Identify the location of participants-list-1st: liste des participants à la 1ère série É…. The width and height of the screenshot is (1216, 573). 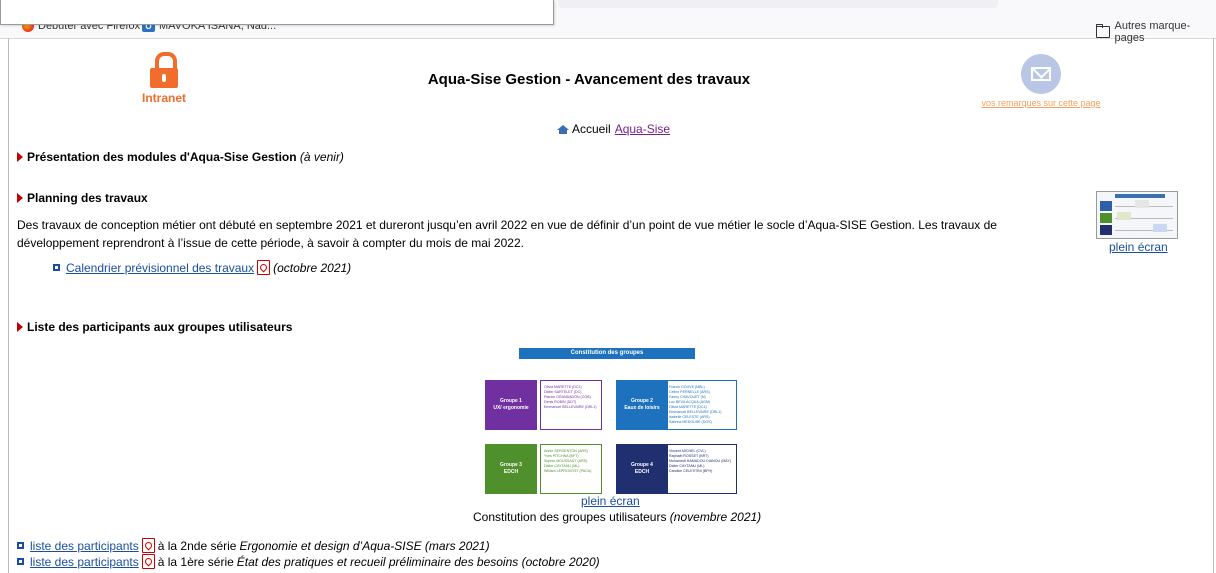
(308, 561).